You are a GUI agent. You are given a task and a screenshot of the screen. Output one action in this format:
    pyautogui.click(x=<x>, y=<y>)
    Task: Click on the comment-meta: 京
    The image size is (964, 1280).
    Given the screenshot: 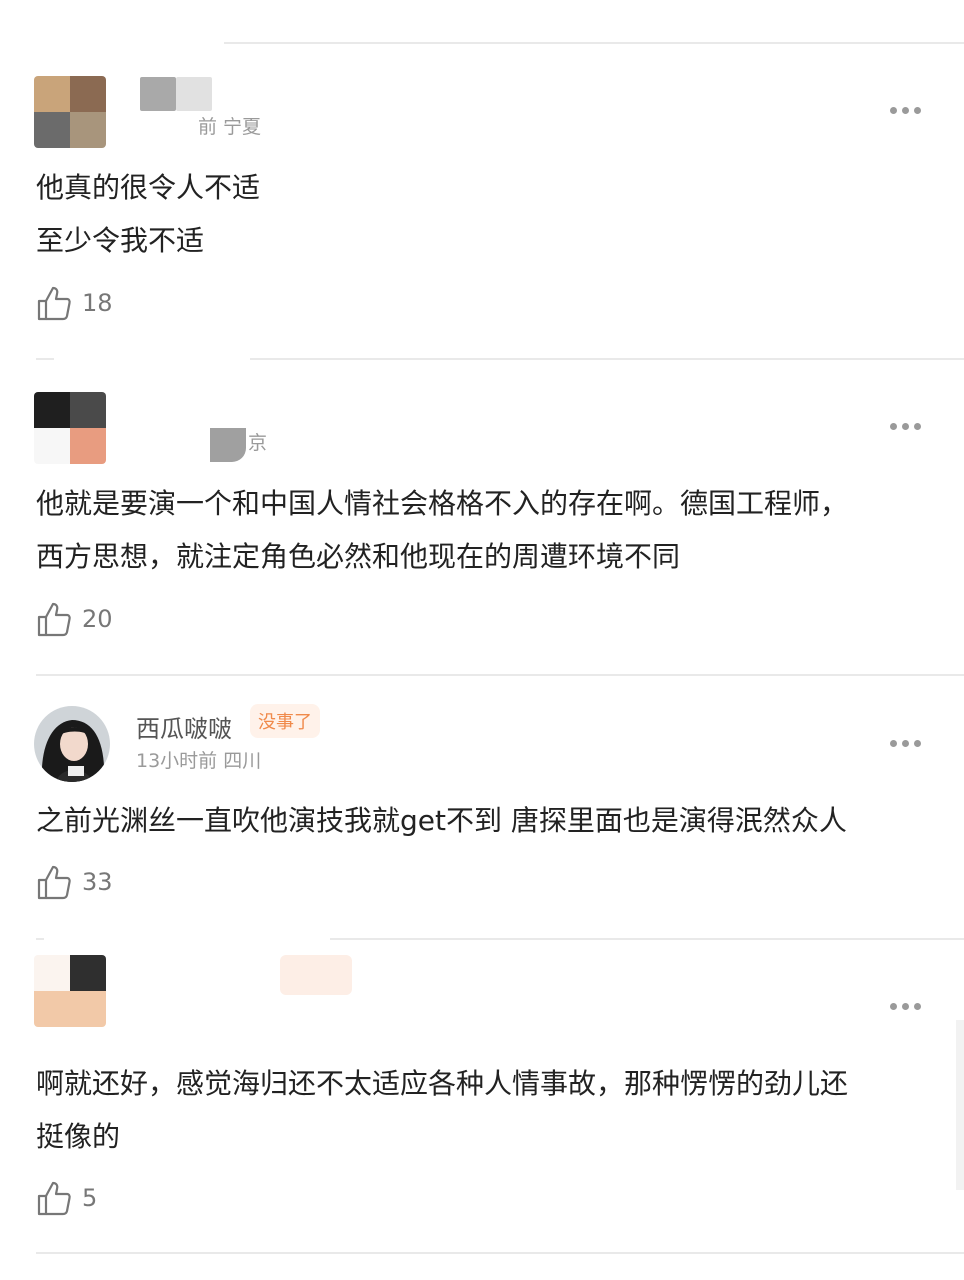 What is the action you would take?
    pyautogui.click(x=258, y=443)
    